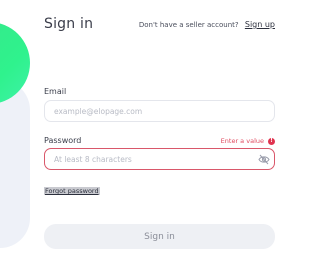 This screenshot has width=320, height=259. Describe the element at coordinates (260, 24) in the screenshot. I see `signup-link: Sign up` at that location.